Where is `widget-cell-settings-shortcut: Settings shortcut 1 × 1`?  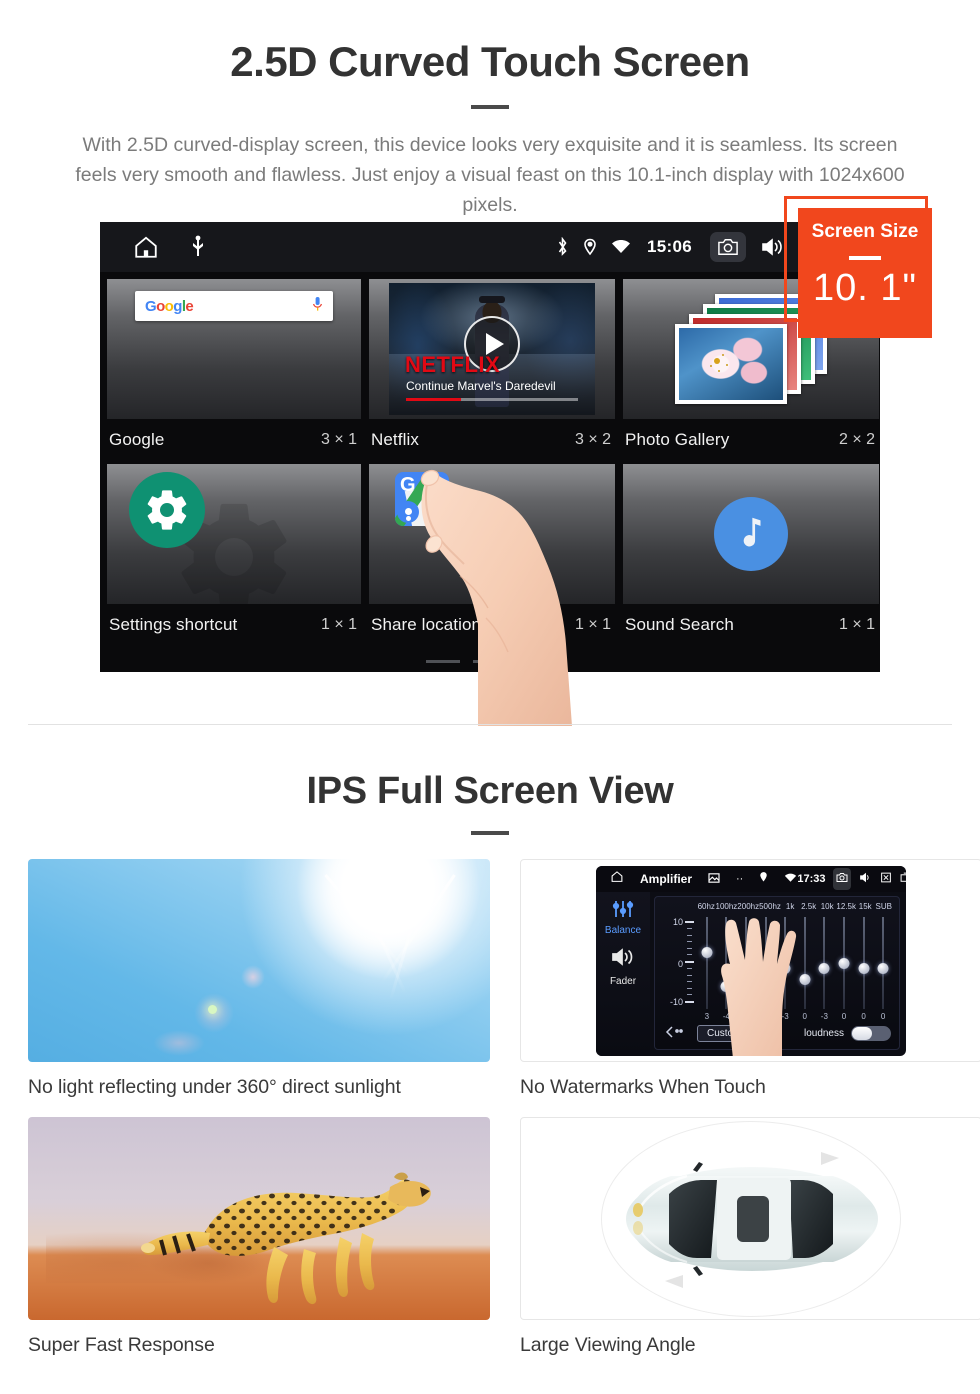
widget-cell-settings-shortcut: Settings shortcut 1 × 1 is located at coordinates (234, 552).